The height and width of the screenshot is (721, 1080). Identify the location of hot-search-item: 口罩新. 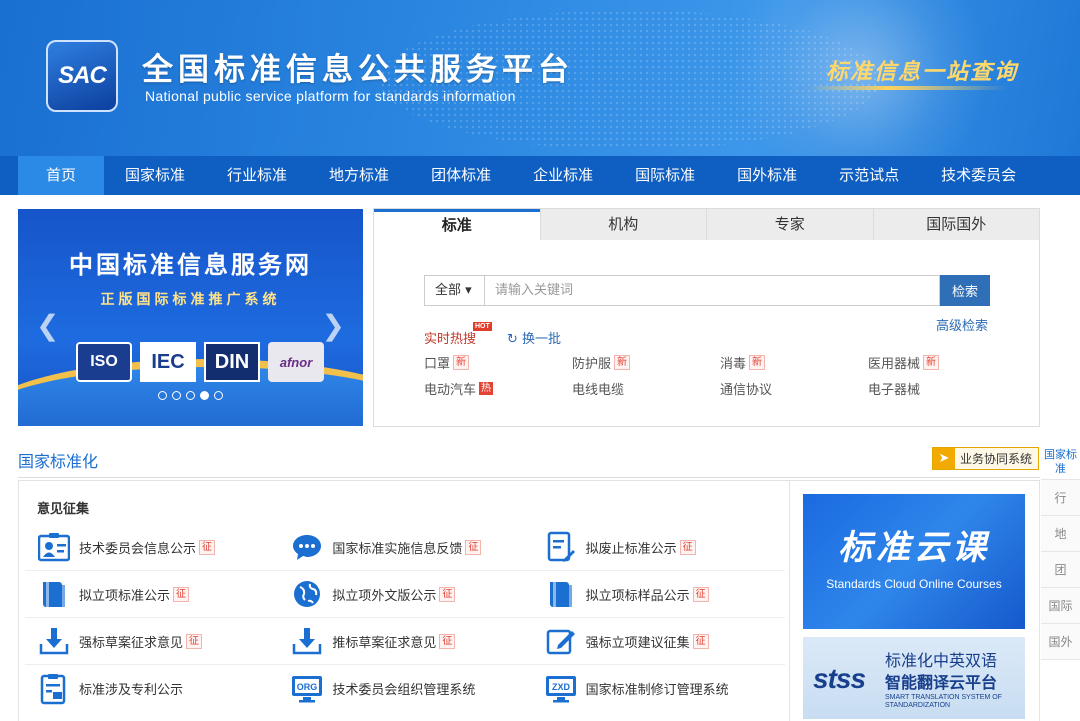
(498, 362).